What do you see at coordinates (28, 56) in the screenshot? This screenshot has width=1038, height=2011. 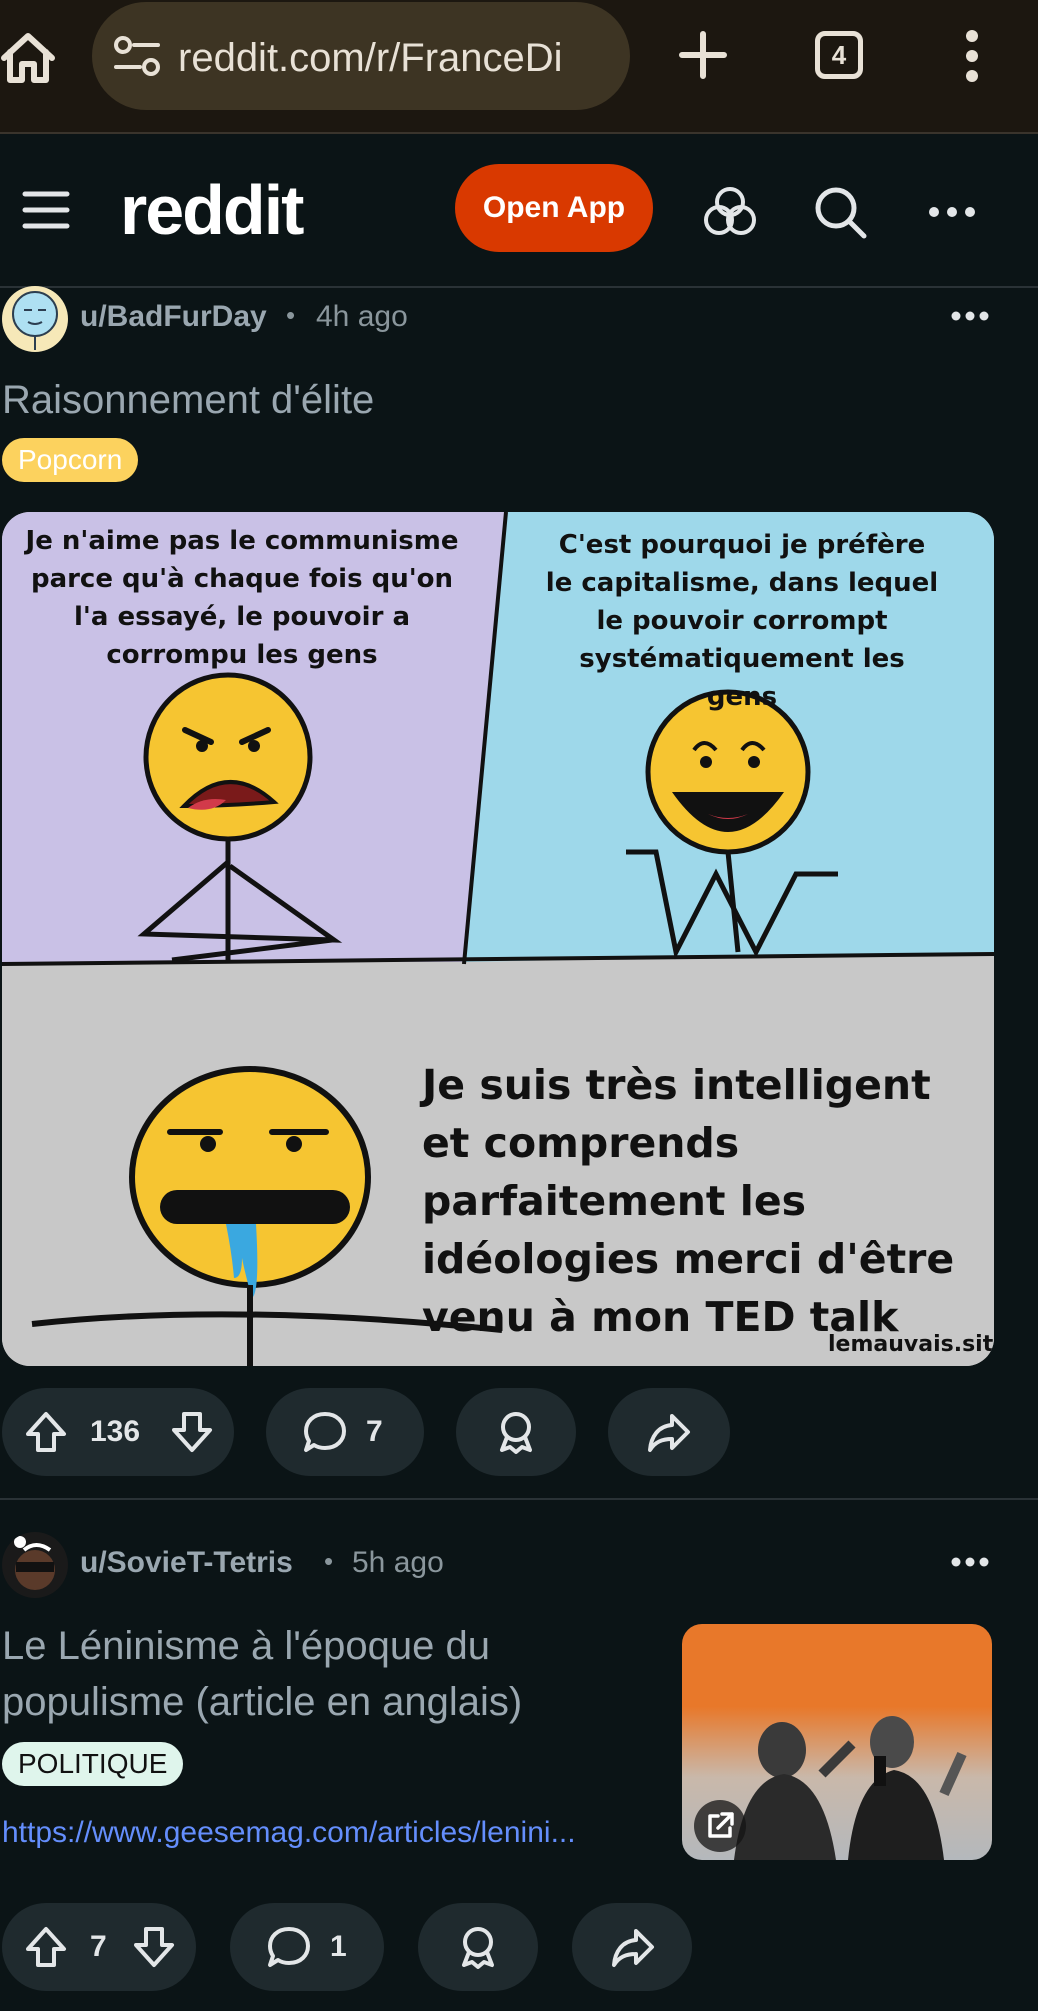 I see `home-icon` at bounding box center [28, 56].